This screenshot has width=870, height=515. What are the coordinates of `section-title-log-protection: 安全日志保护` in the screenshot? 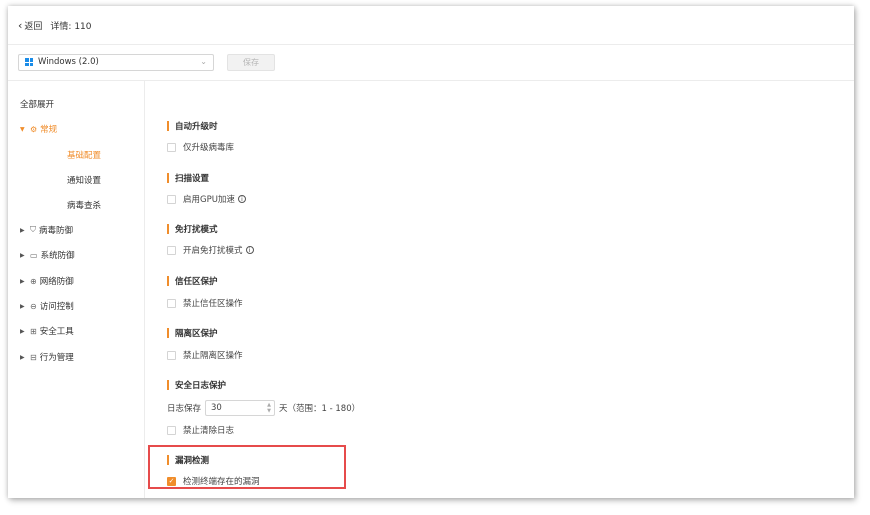 It's located at (196, 385).